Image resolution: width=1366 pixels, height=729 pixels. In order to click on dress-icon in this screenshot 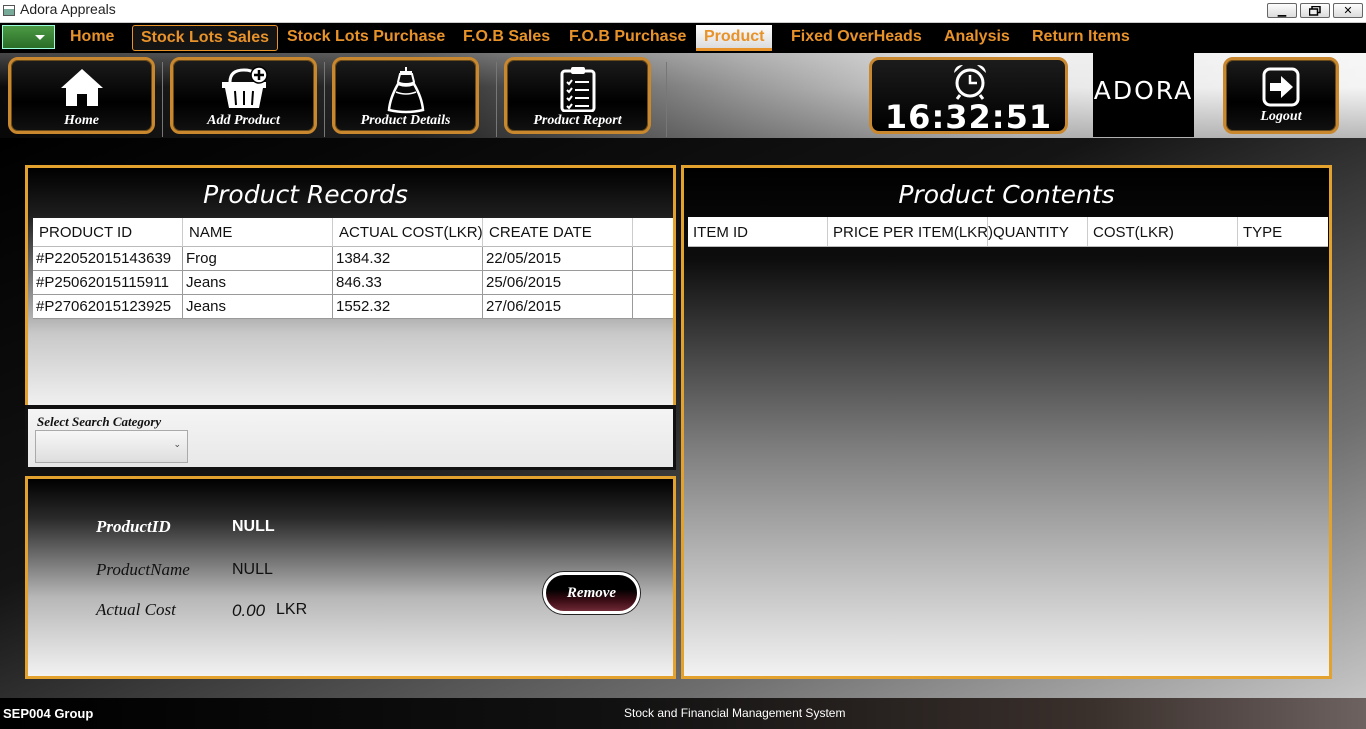, I will do `click(405, 90)`.